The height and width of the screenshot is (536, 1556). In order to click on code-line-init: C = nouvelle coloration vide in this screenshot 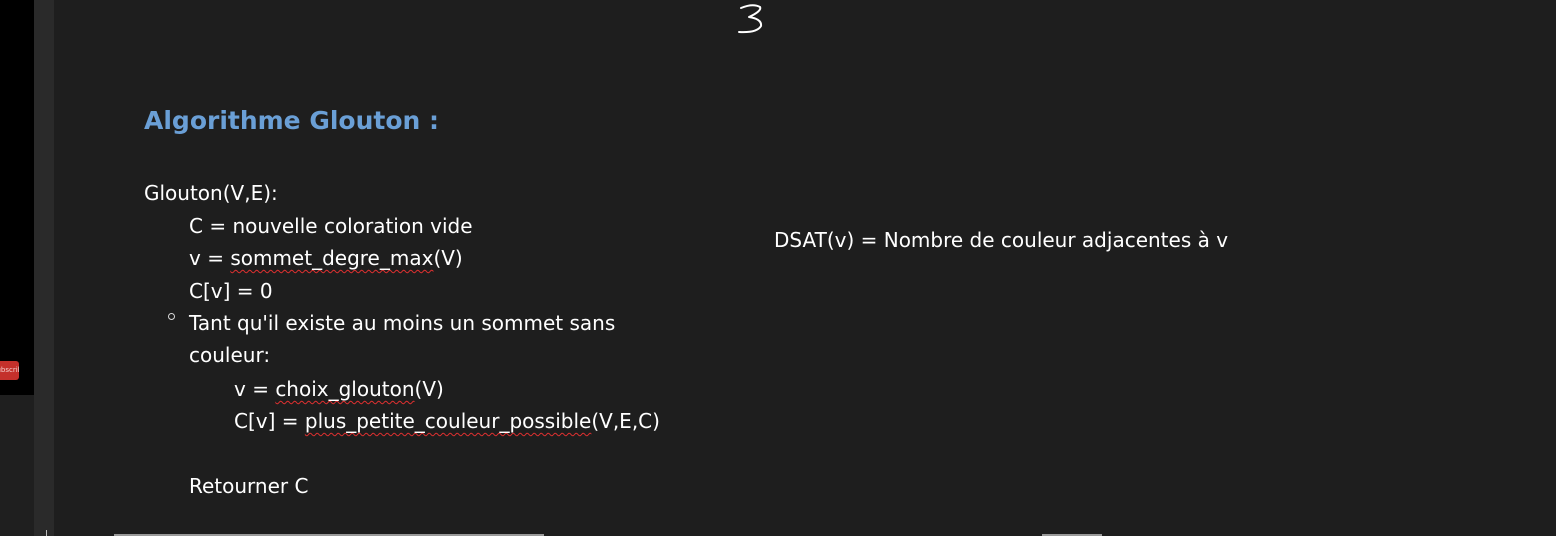, I will do `click(331, 226)`.